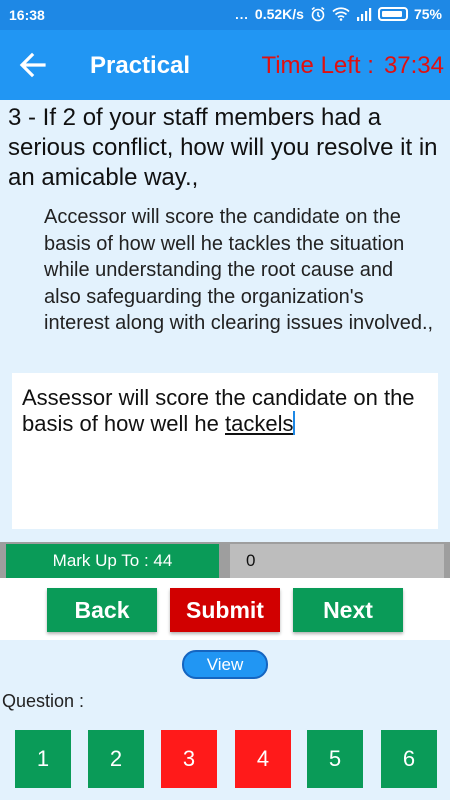  I want to click on question-button-2: 2, so click(116, 759).